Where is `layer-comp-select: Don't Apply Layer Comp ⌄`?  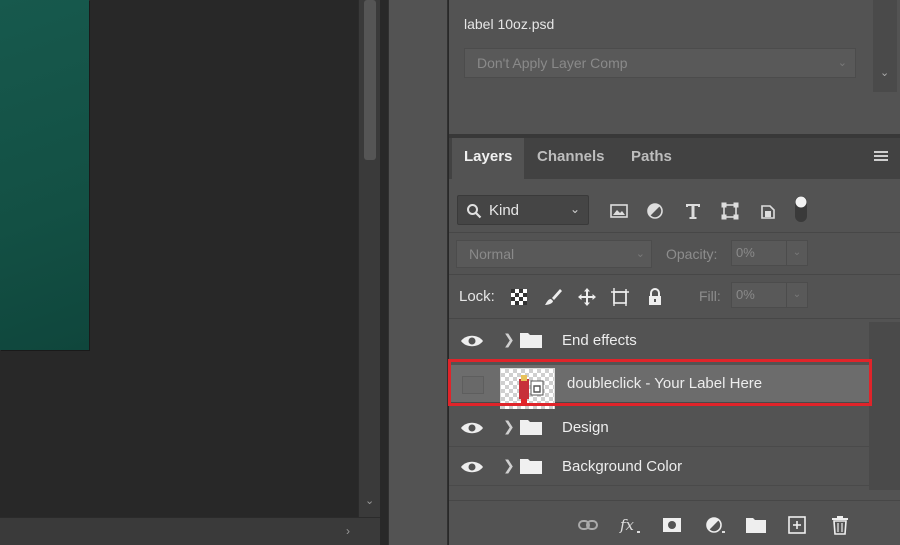 layer-comp-select: Don't Apply Layer Comp ⌄ is located at coordinates (660, 63).